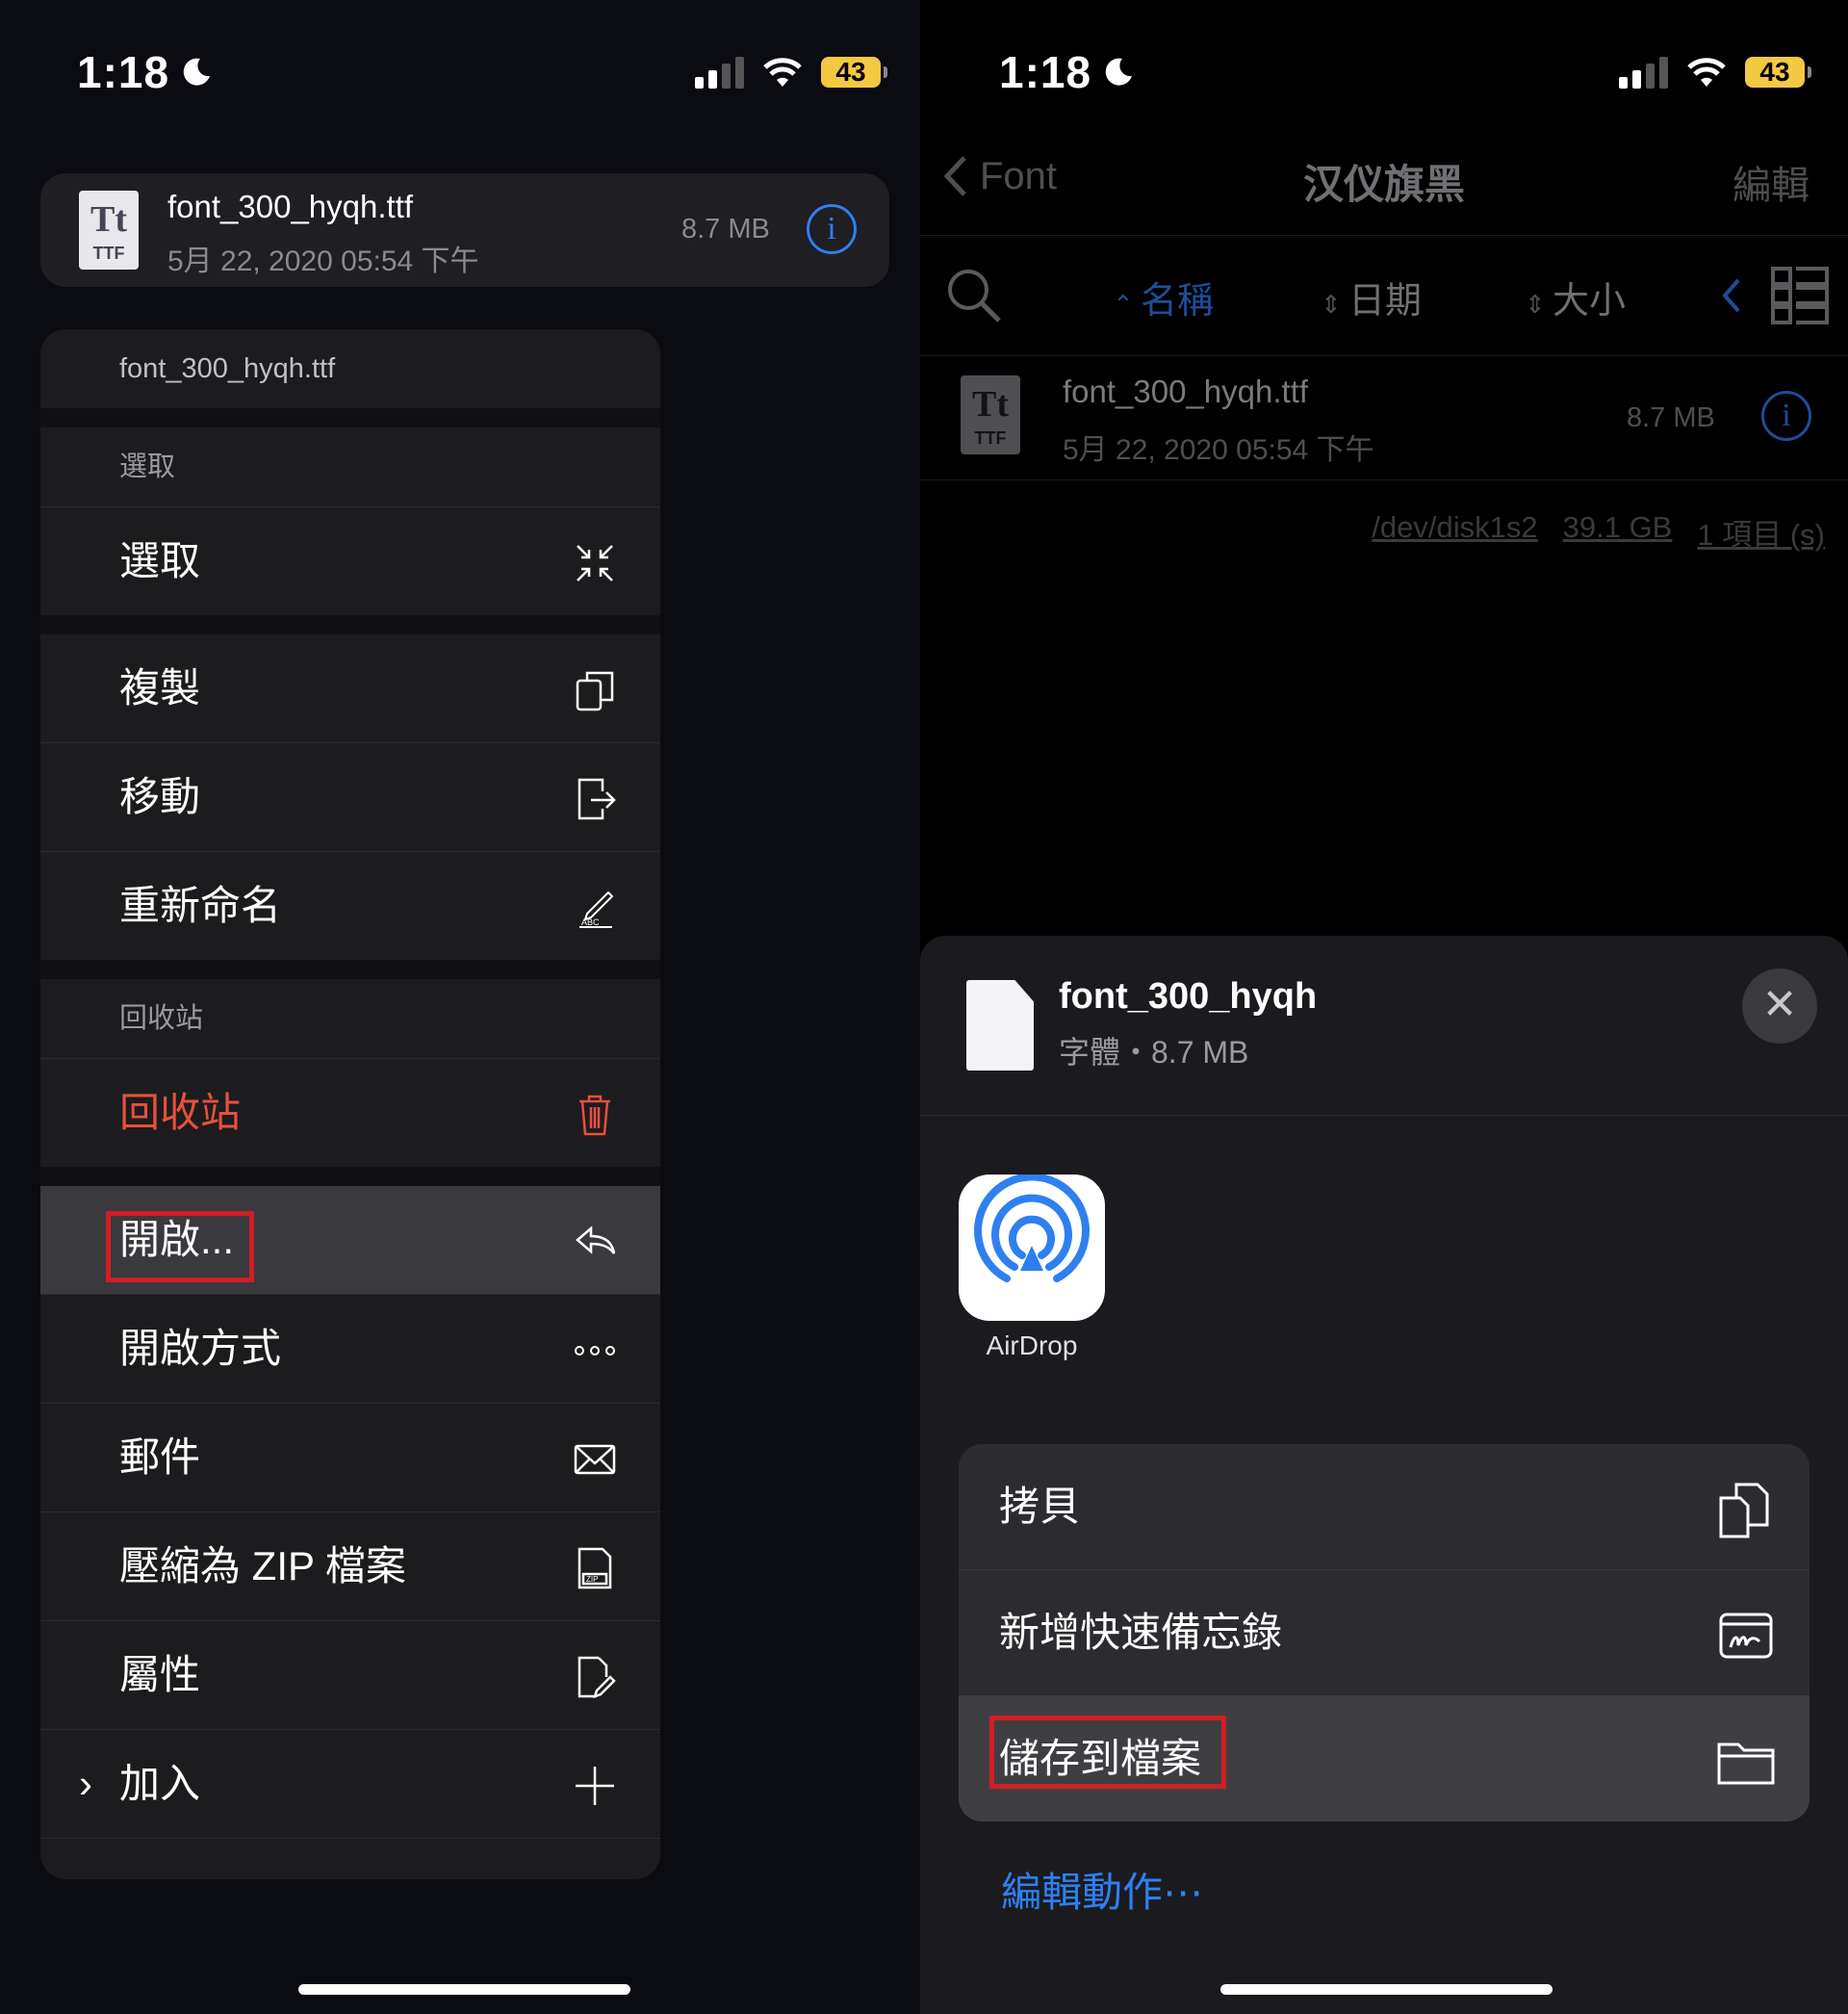 The height and width of the screenshot is (2014, 1848). What do you see at coordinates (1746, 1636) in the screenshot?
I see `quick-note-icon` at bounding box center [1746, 1636].